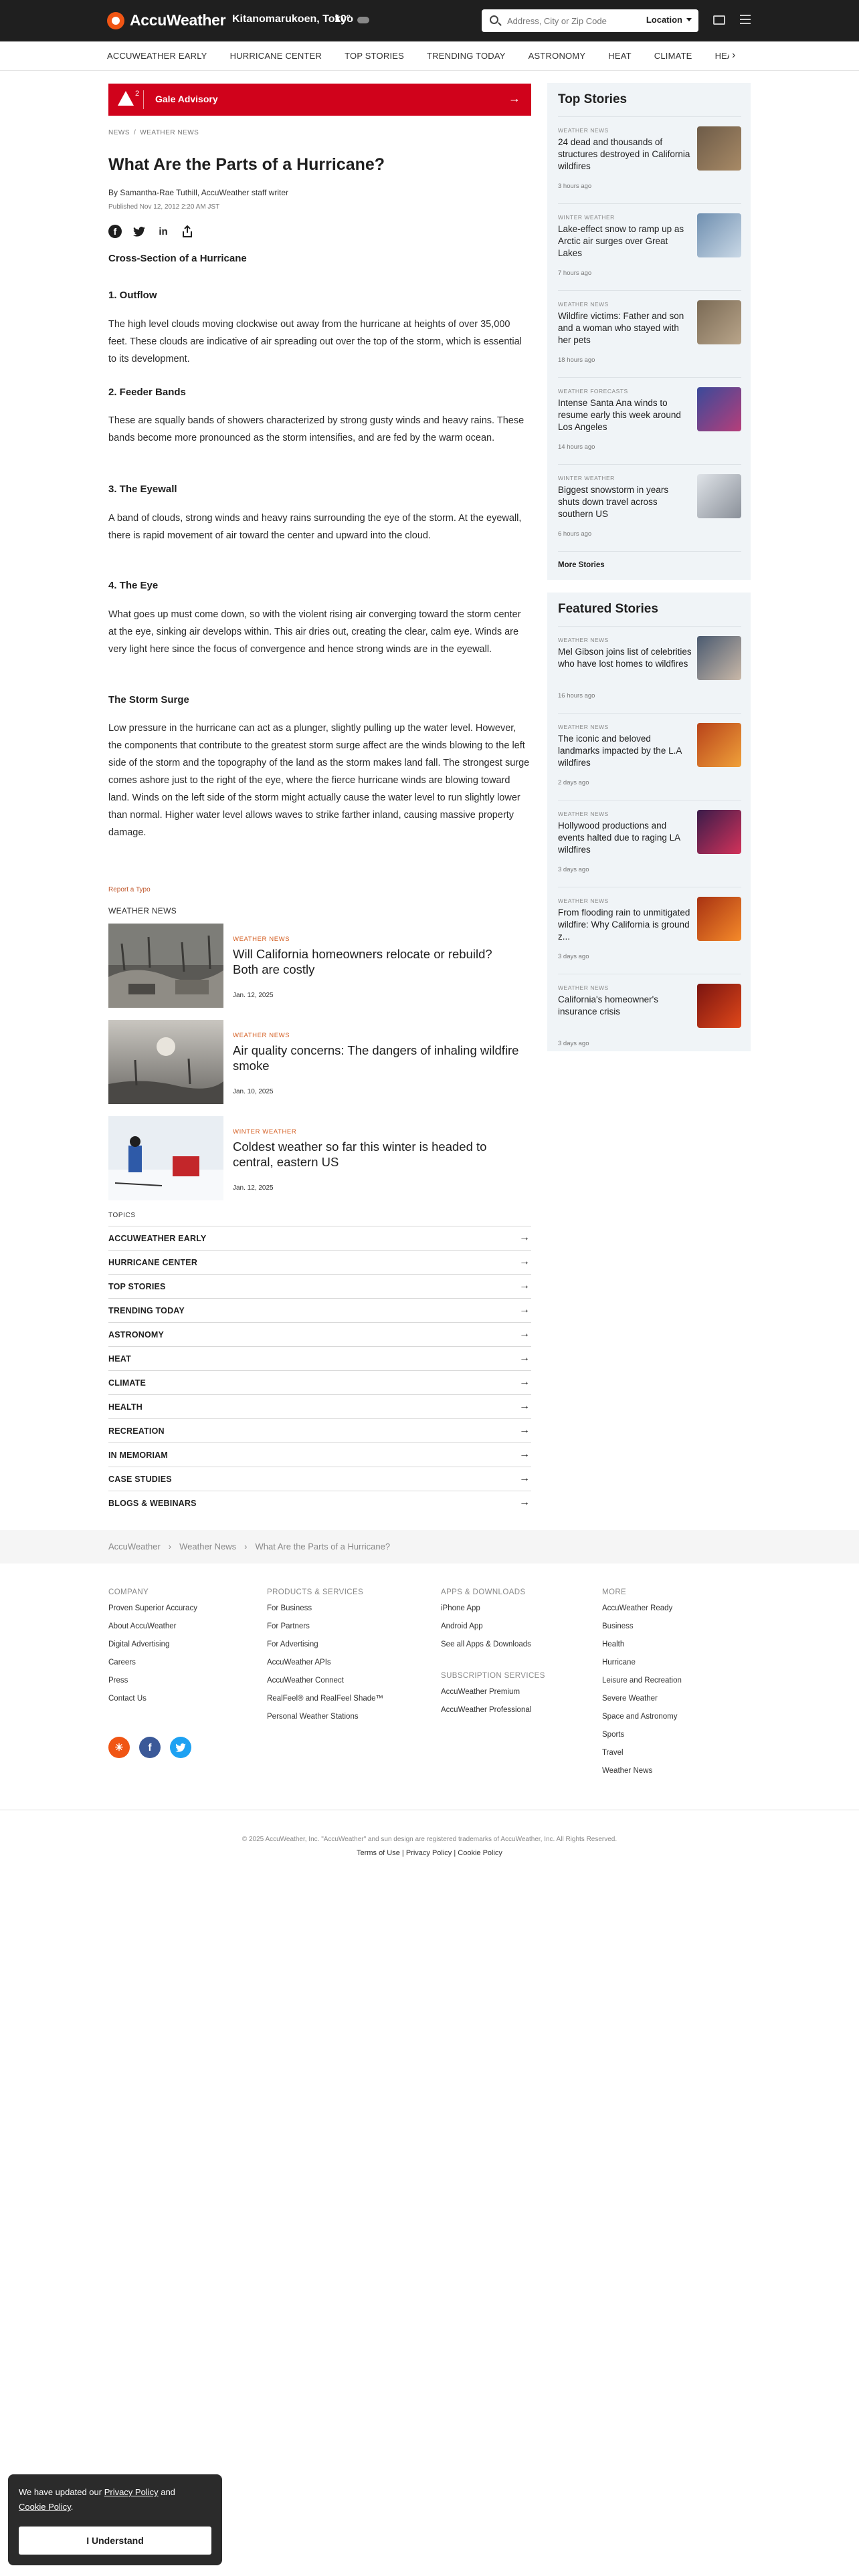  Describe the element at coordinates (722, 56) in the screenshot. I see `subnav-item: HEALTH` at that location.